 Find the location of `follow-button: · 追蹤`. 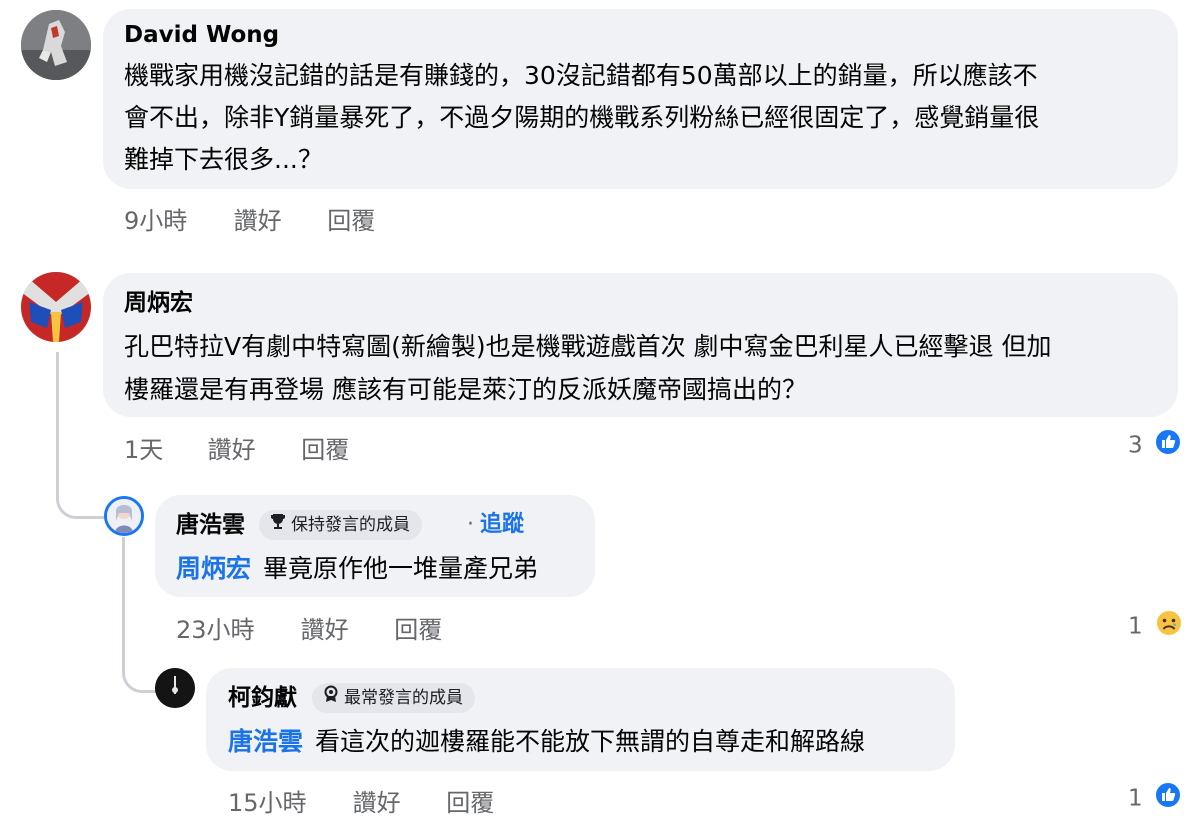

follow-button: · 追蹤 is located at coordinates (495, 525).